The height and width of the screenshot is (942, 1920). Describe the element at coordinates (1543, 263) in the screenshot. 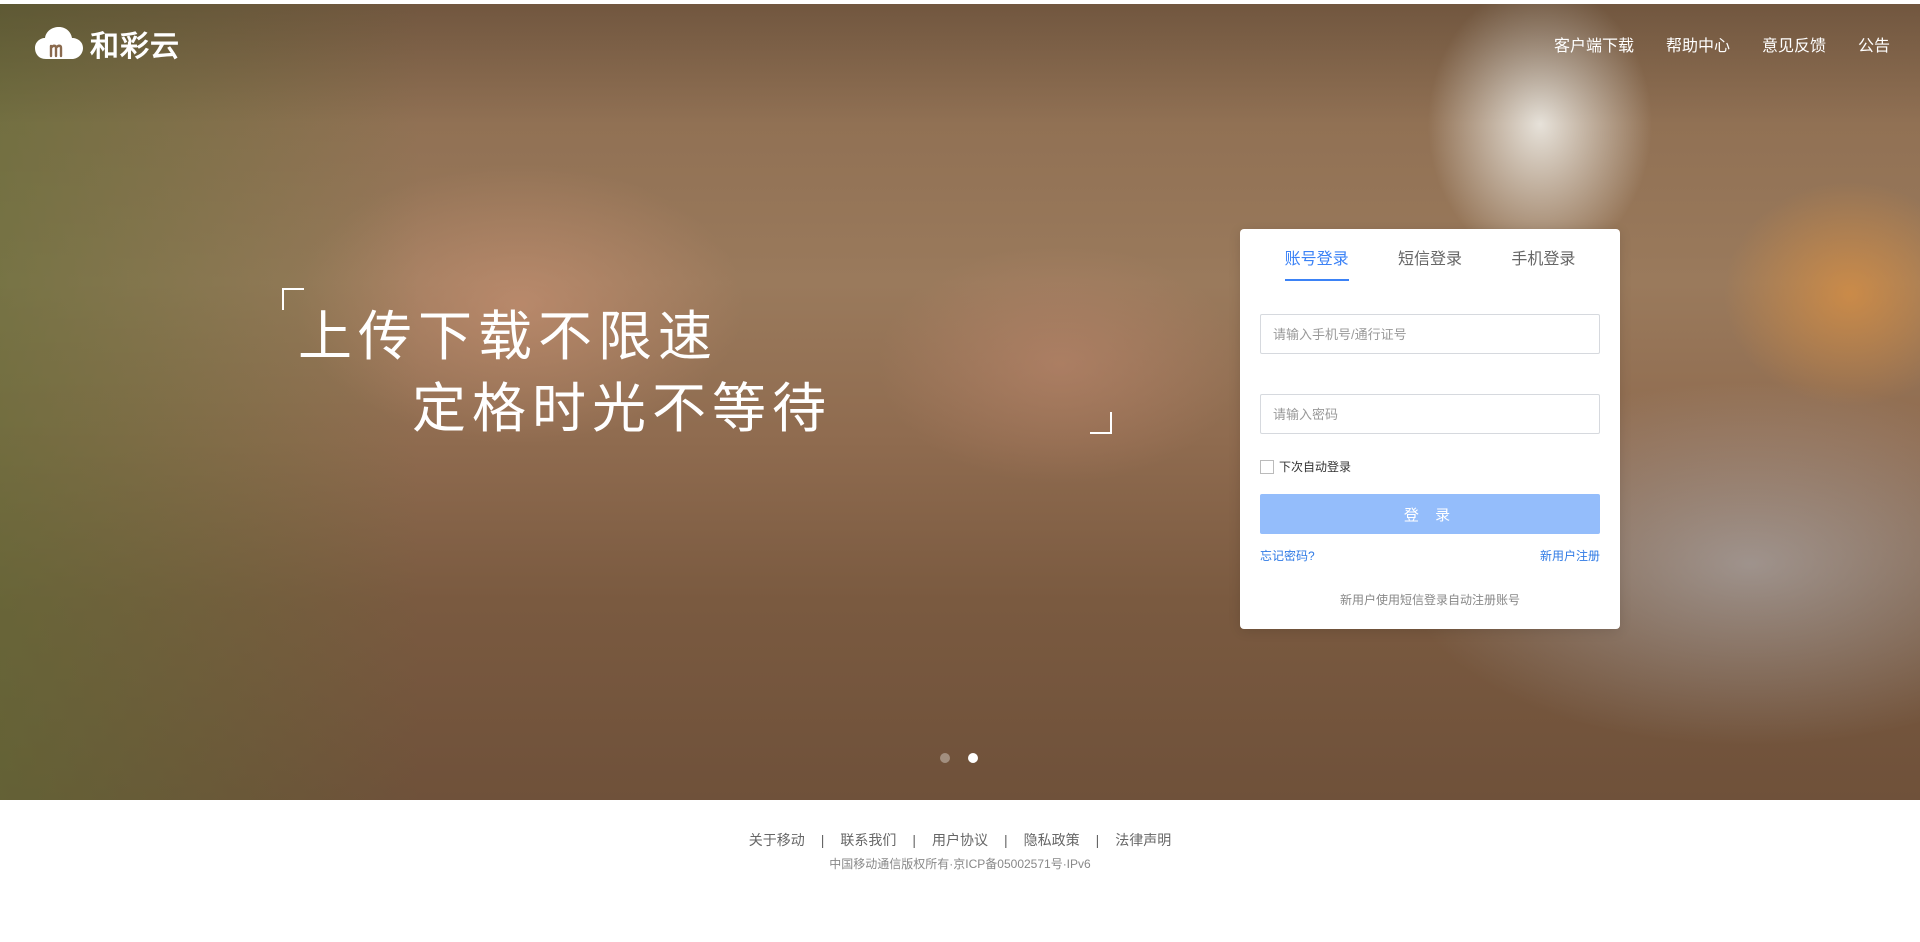

I see `tab-phone-login: 手机登录` at that location.